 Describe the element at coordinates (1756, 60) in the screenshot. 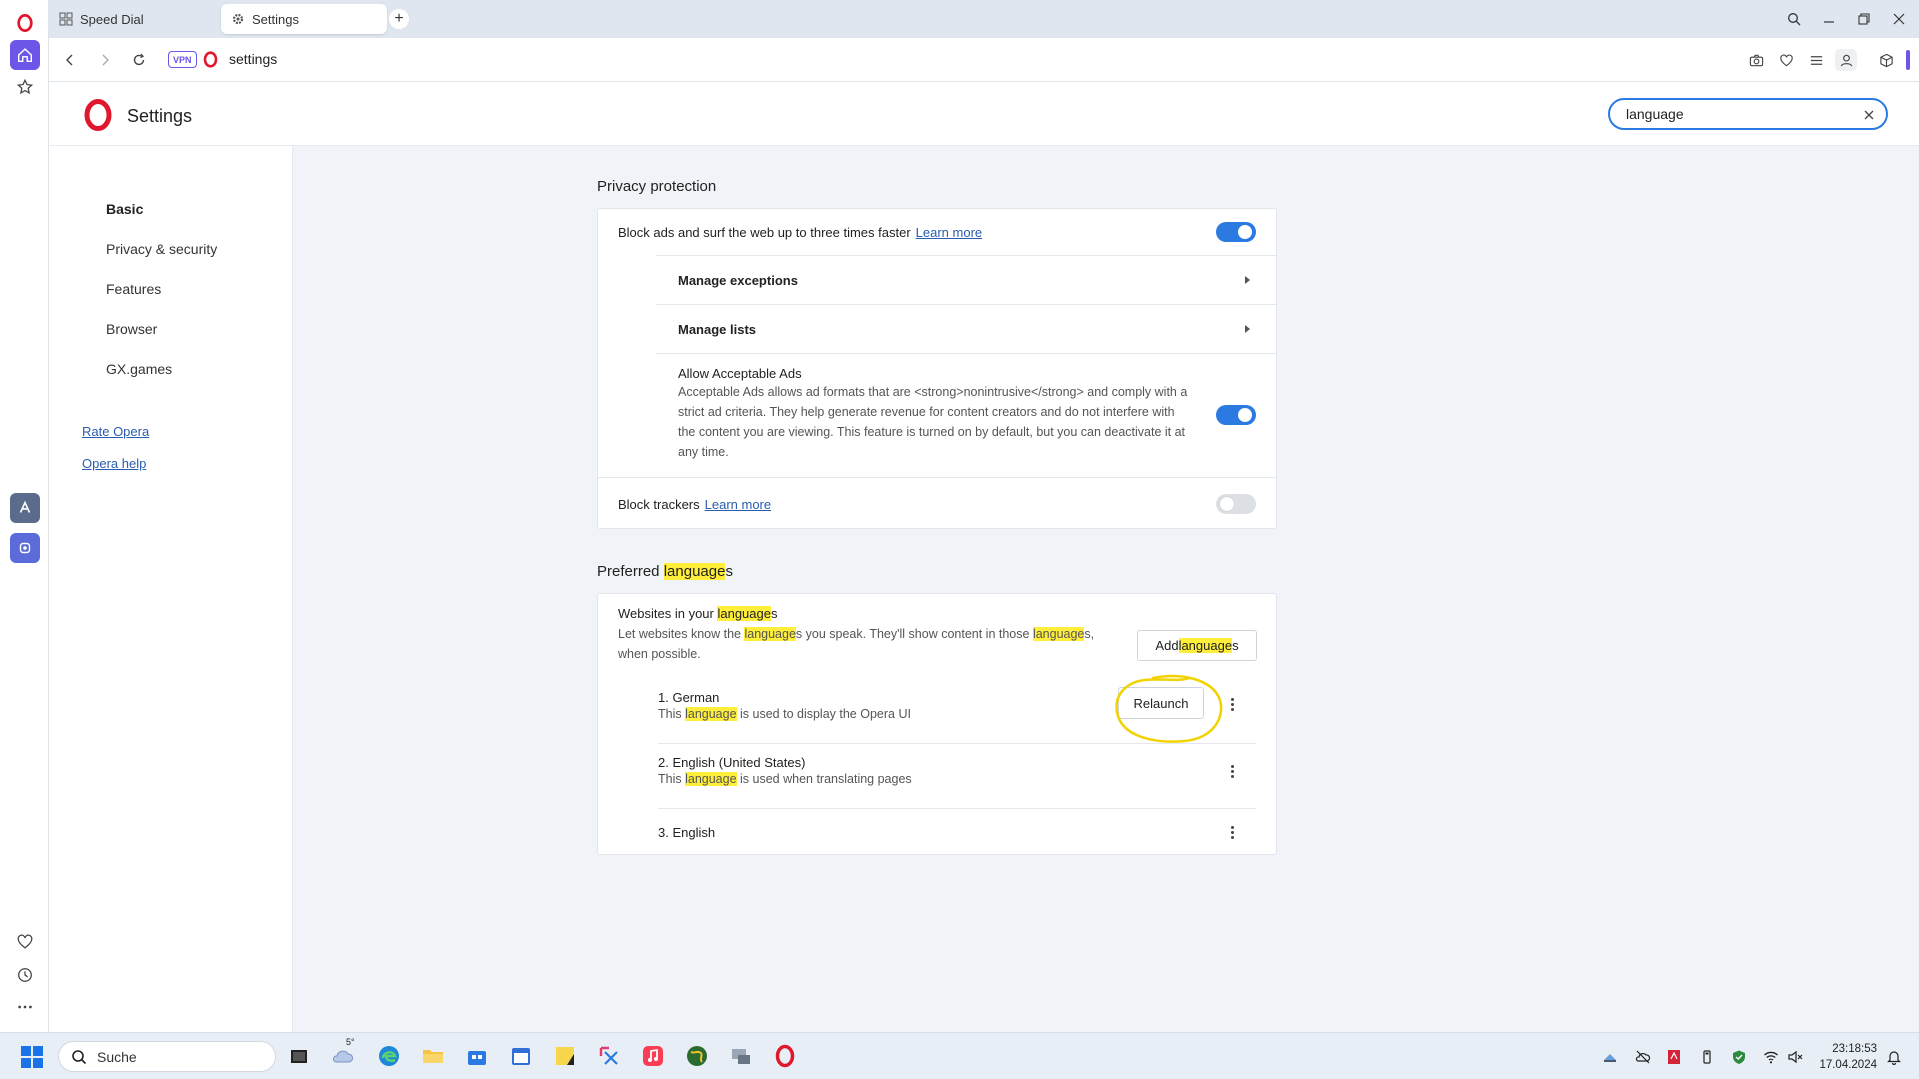

I see `snapshot-button` at that location.